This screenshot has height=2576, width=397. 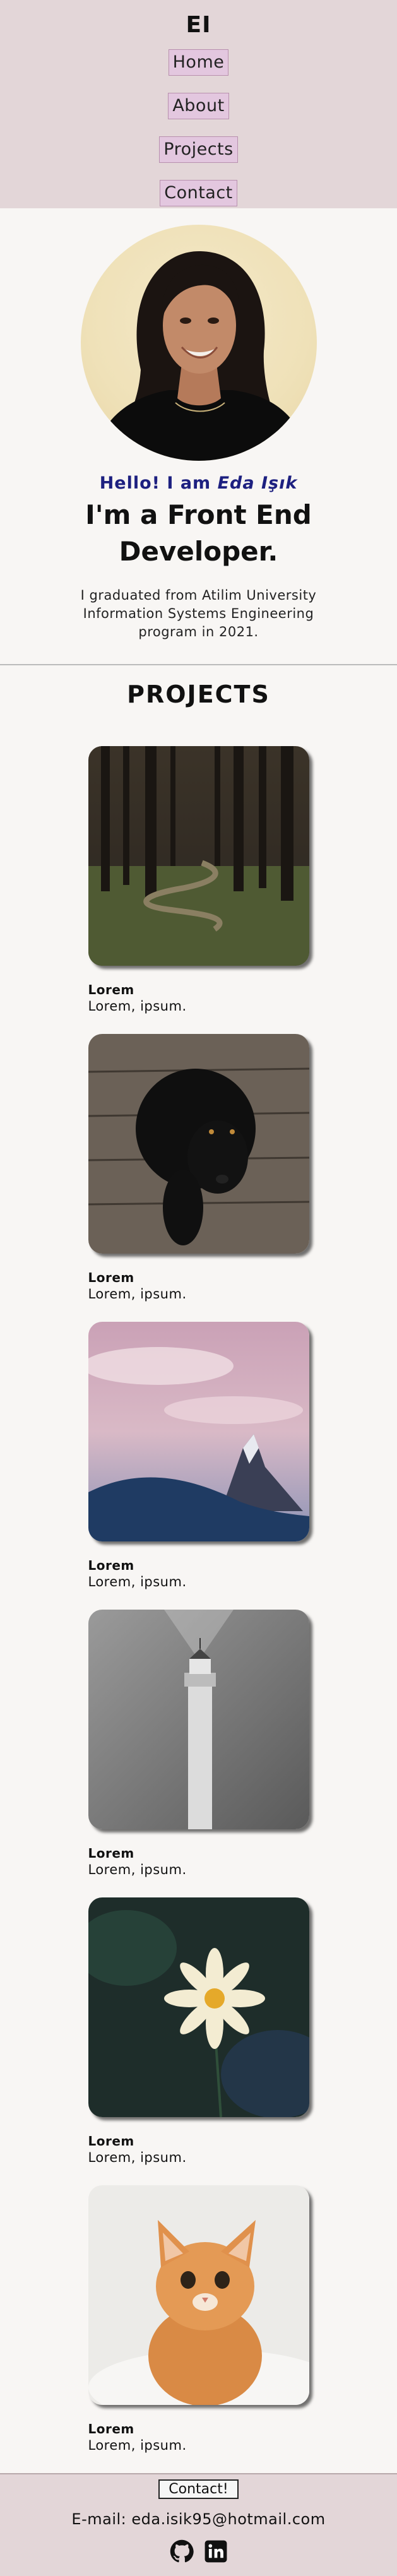 What do you see at coordinates (198, 533) in the screenshot?
I see `headline: I'm a Front End Developer.` at bounding box center [198, 533].